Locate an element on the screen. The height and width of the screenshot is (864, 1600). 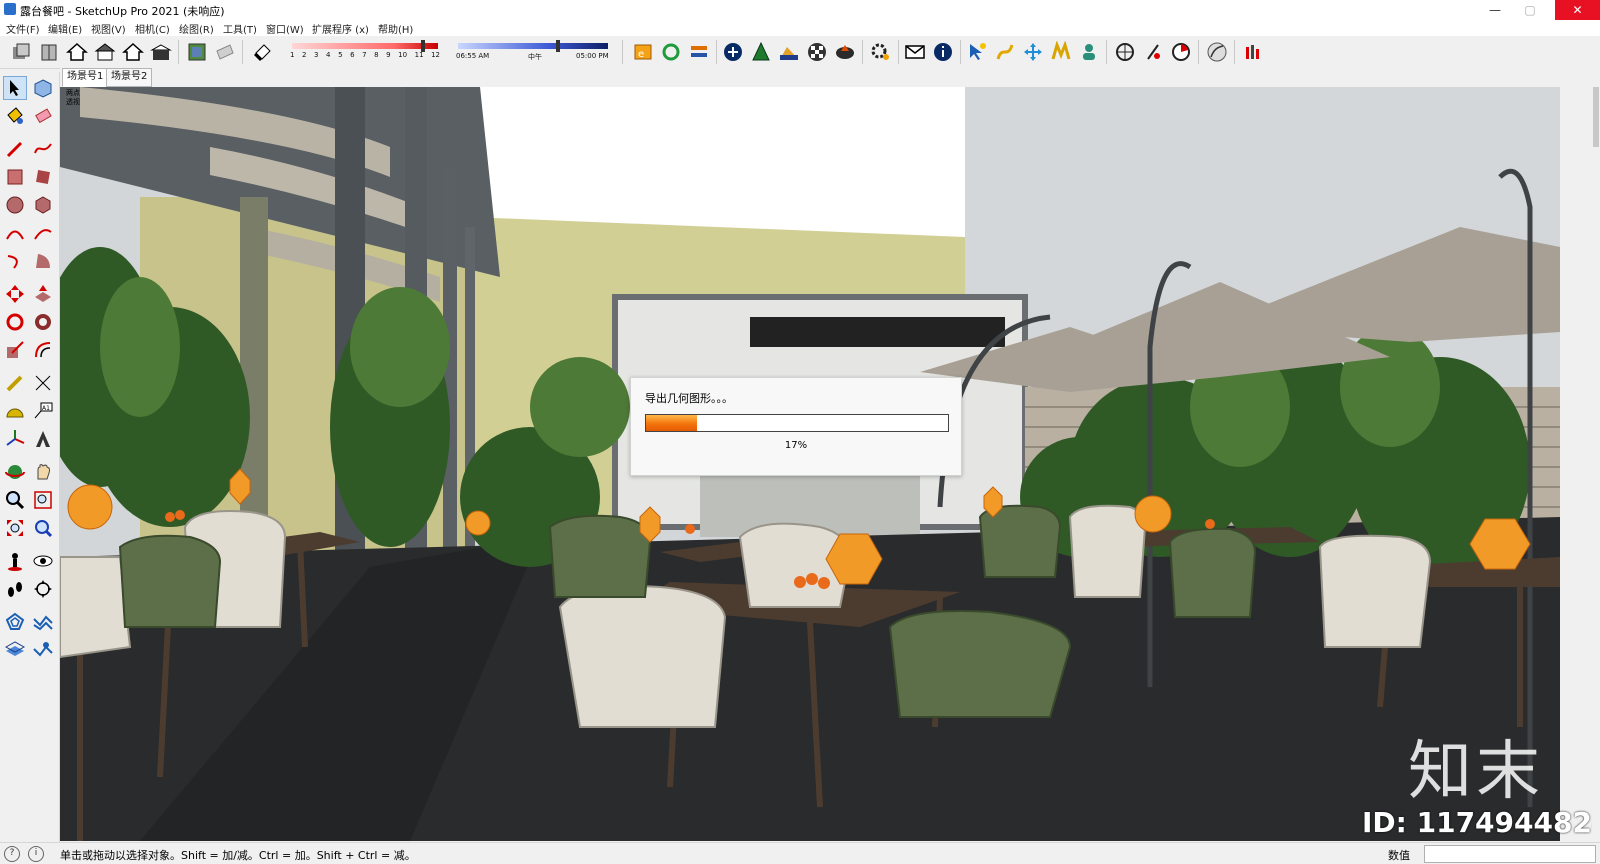
paint-bucket-icon is located at coordinates (15, 116).